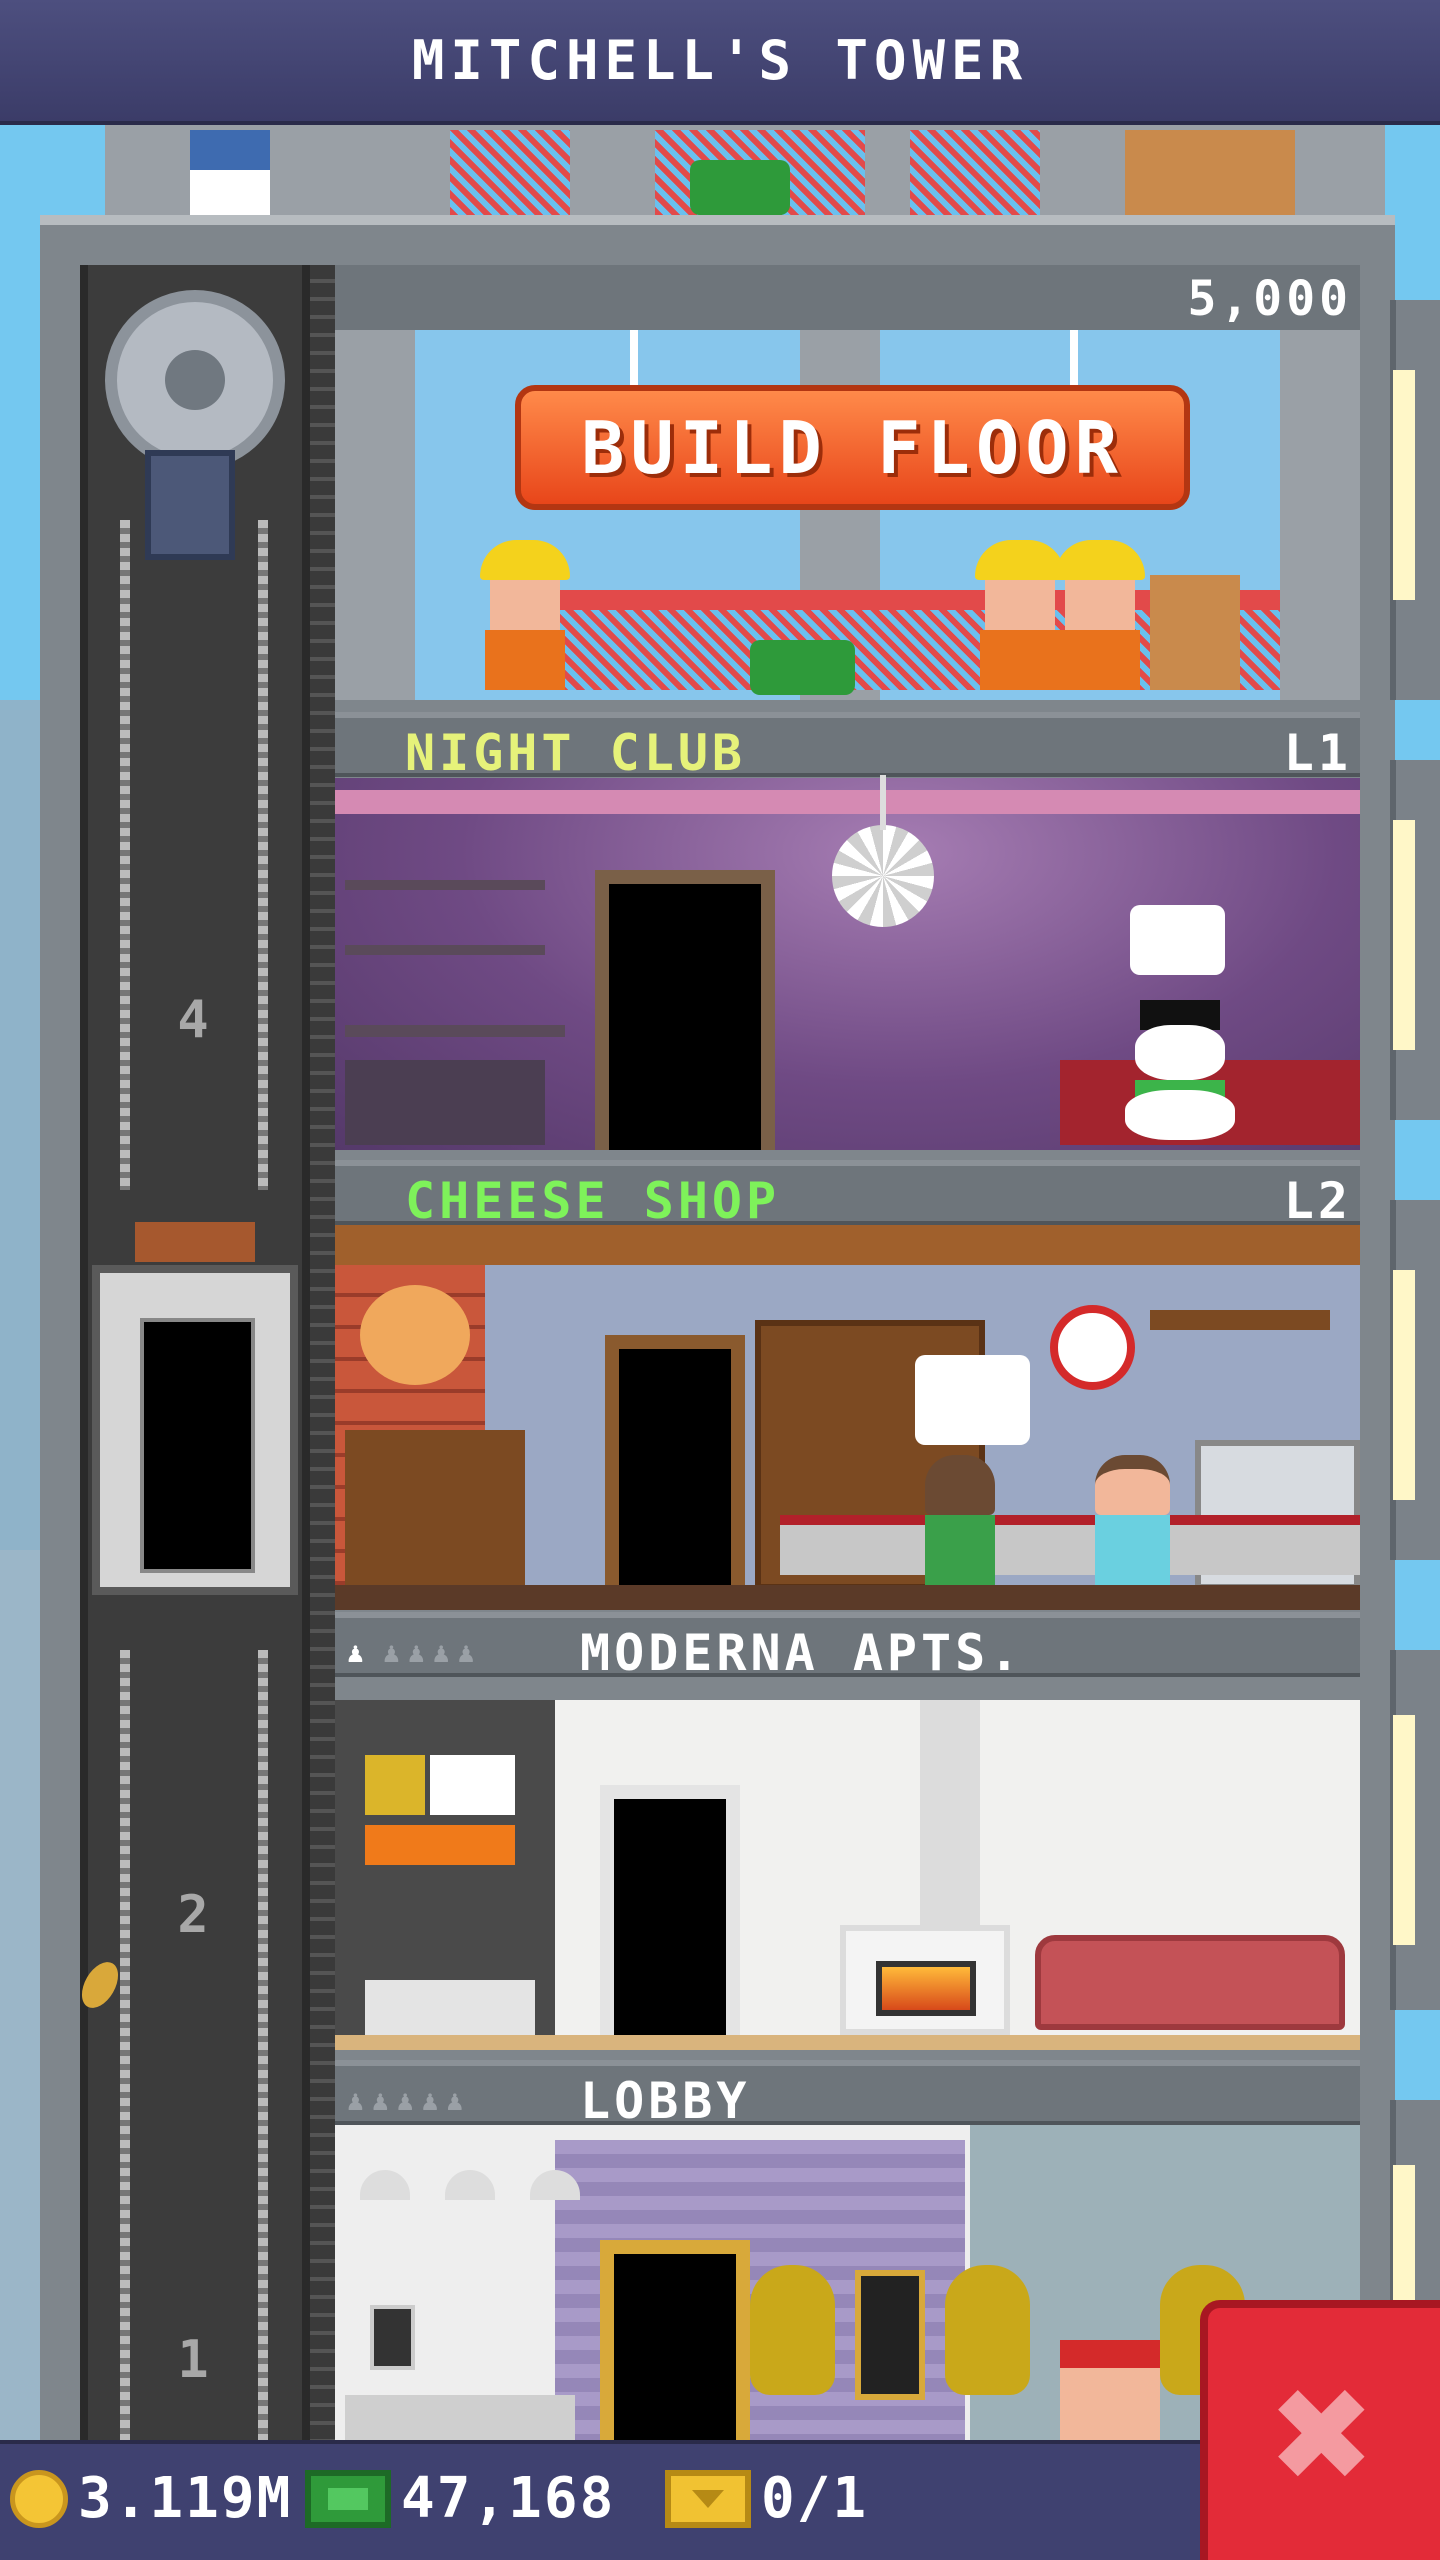 The height and width of the screenshot is (2560, 1440). I want to click on shaft-floor-number: 2, so click(195, 1915).